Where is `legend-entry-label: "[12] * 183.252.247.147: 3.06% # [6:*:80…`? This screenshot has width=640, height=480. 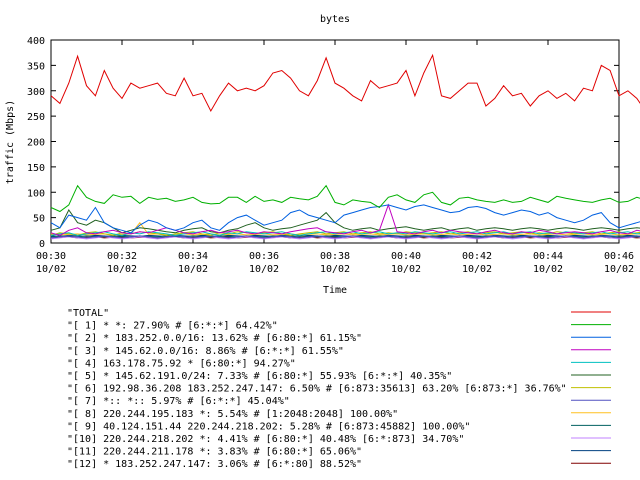
legend-entry-label: "[12] * 183.252.247.147: 3.06% # [6:*:80… is located at coordinates (214, 464).